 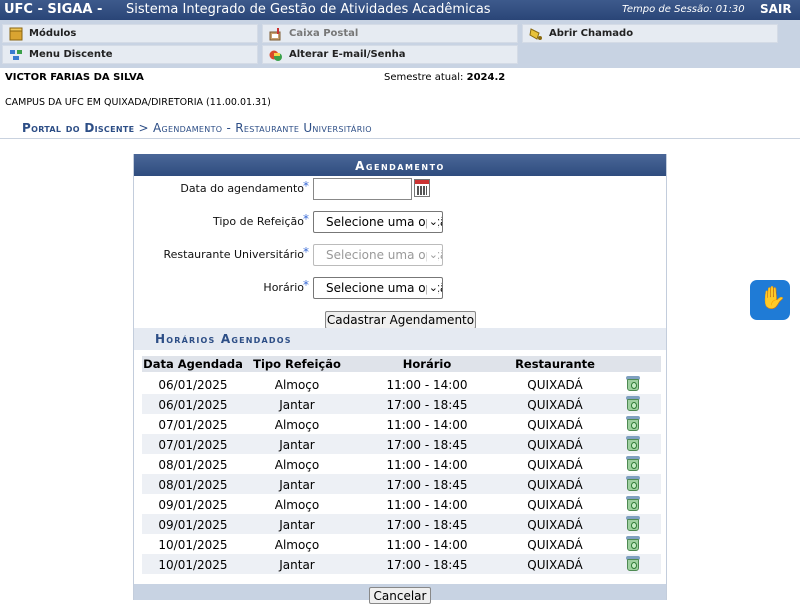 I want to click on current-semester: Semestre atual: 2024.2, so click(x=444, y=77).